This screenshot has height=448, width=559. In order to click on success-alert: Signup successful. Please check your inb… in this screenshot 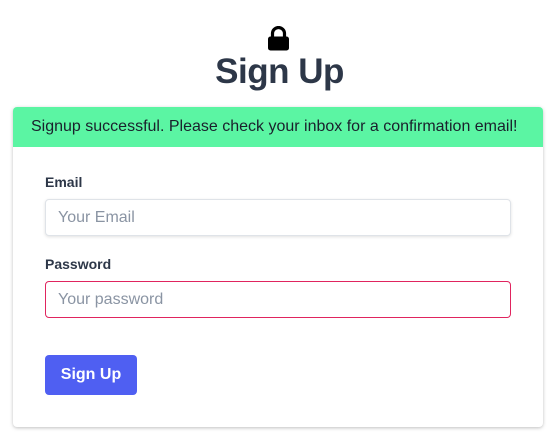, I will do `click(278, 127)`.